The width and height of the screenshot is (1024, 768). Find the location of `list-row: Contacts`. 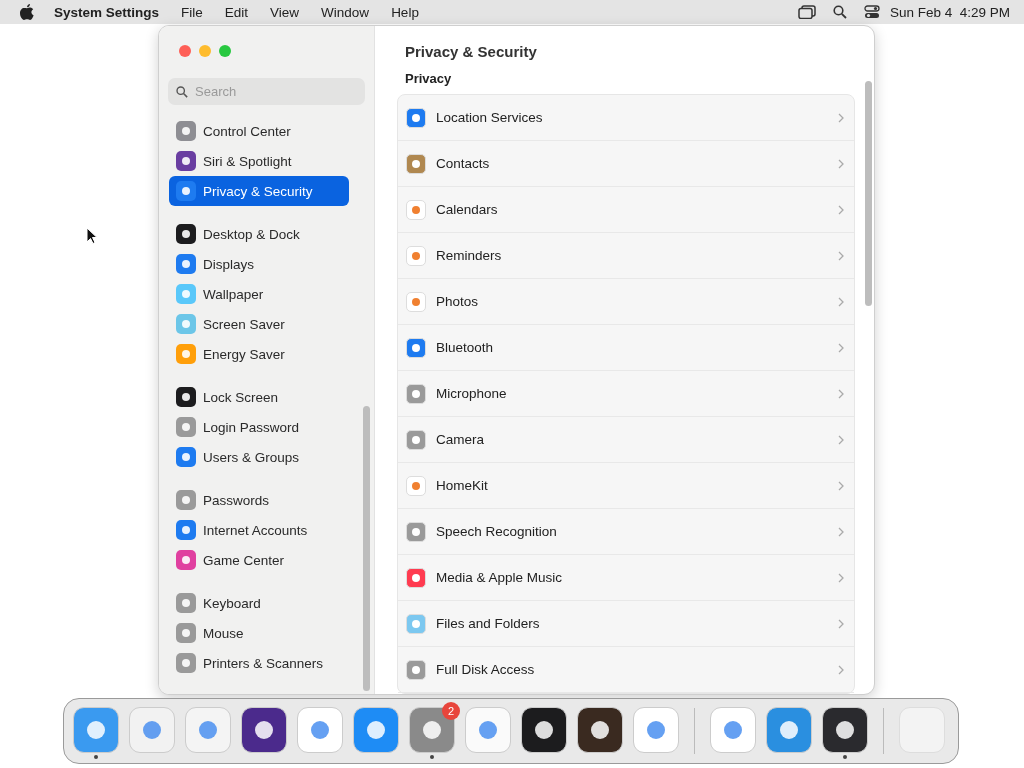

list-row: Contacts is located at coordinates (626, 164).